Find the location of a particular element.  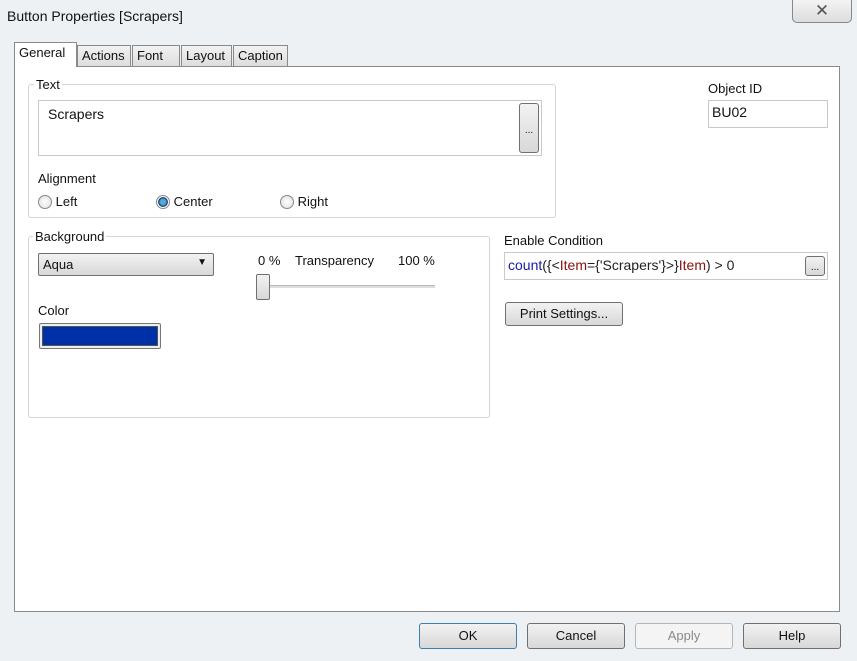

tab-actions: Actions is located at coordinates (104, 56).